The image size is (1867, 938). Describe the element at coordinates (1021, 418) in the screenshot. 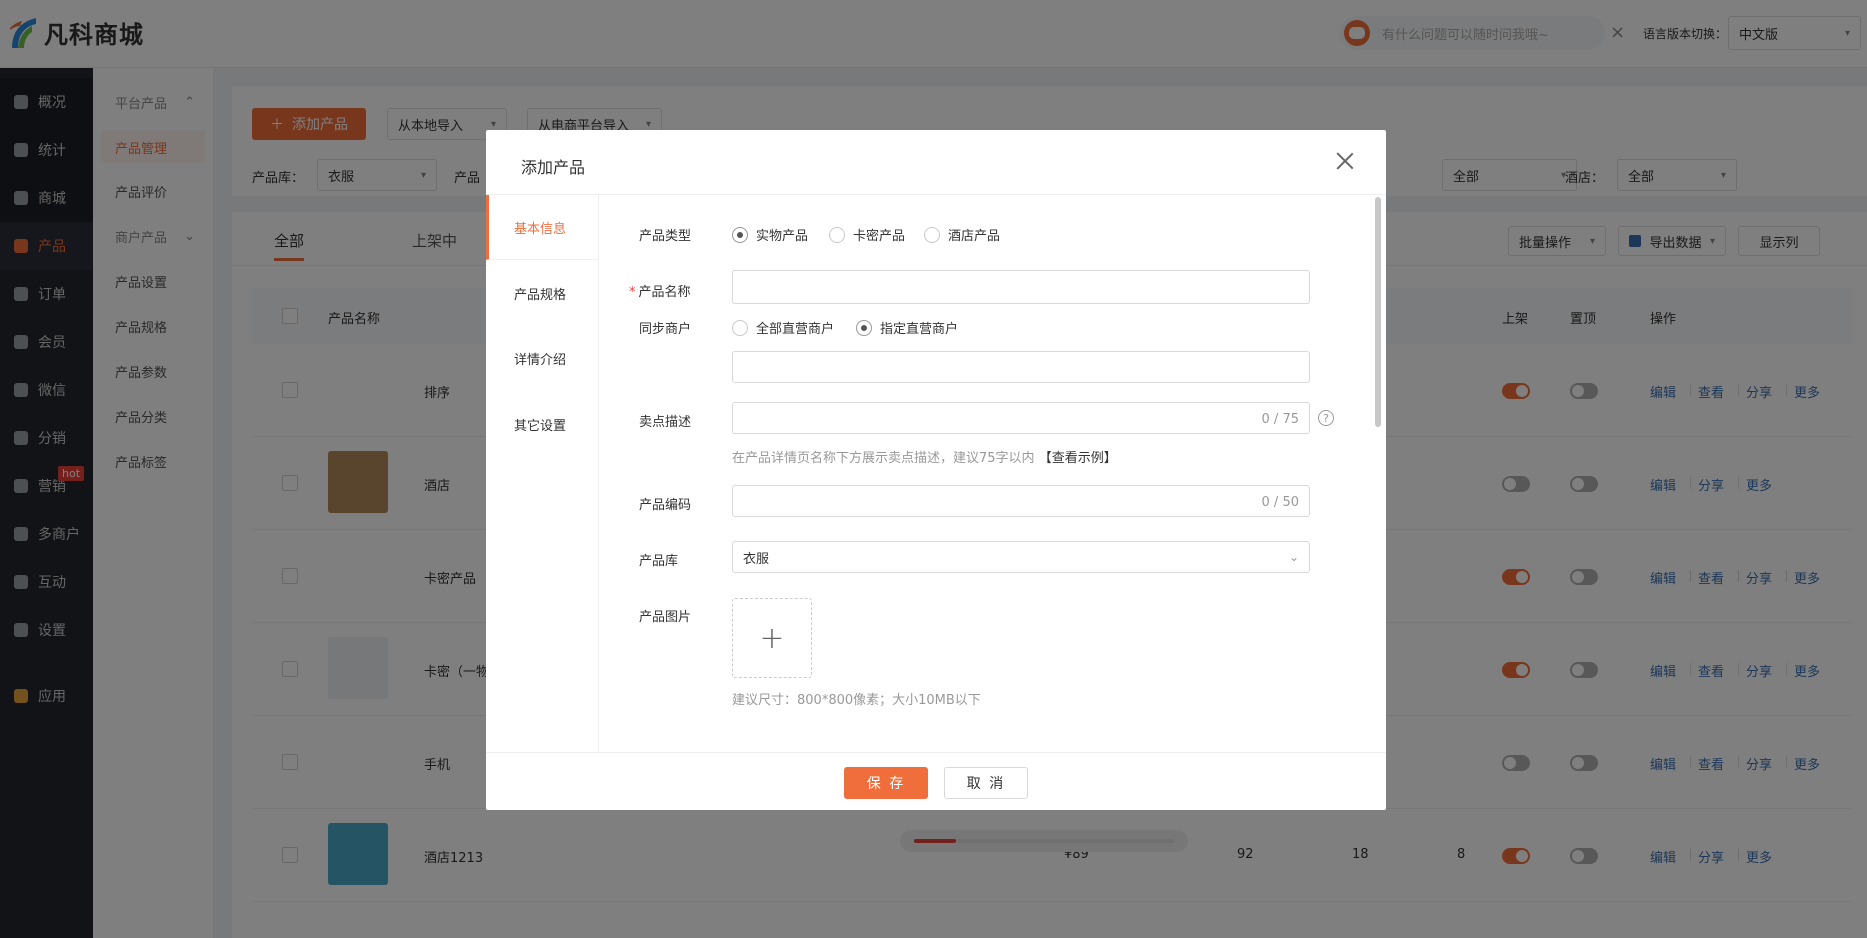

I see `selling-point-input: 0 / 75` at that location.